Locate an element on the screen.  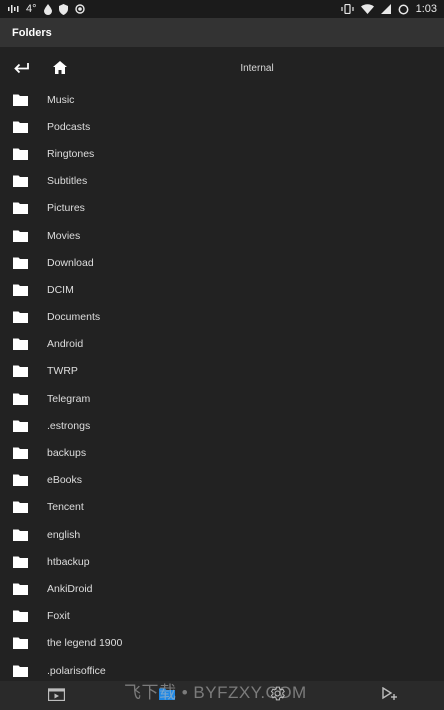
home-icon is located at coordinates (60, 70).